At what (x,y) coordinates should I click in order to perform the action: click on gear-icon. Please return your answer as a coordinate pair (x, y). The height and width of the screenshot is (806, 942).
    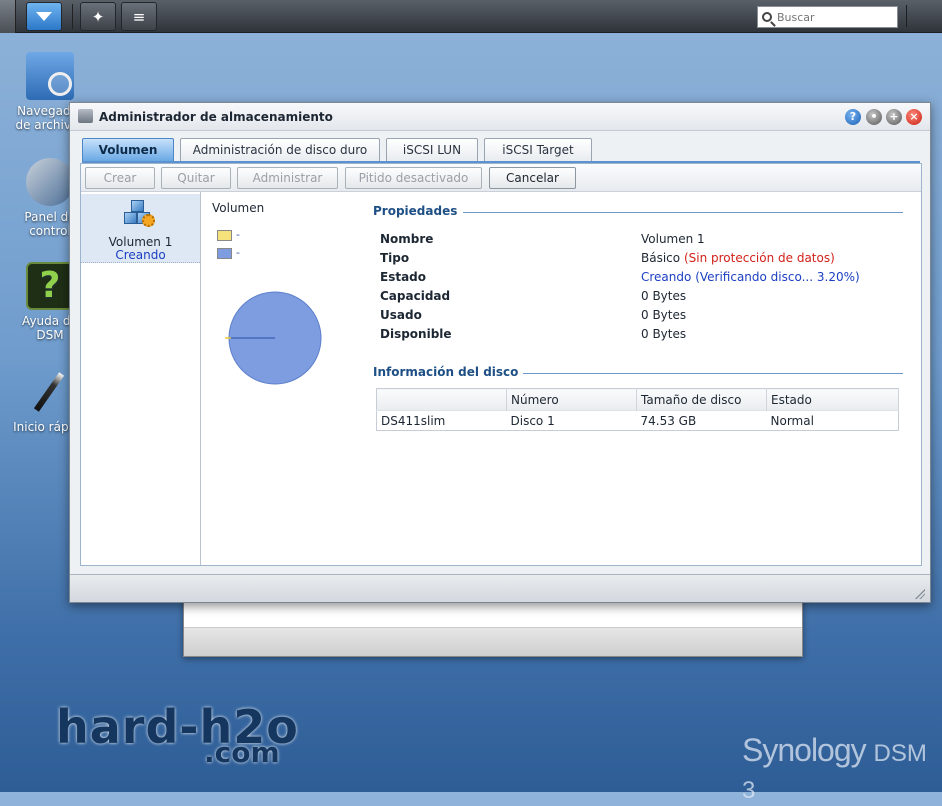
    Looking at the image, I should click on (148, 220).